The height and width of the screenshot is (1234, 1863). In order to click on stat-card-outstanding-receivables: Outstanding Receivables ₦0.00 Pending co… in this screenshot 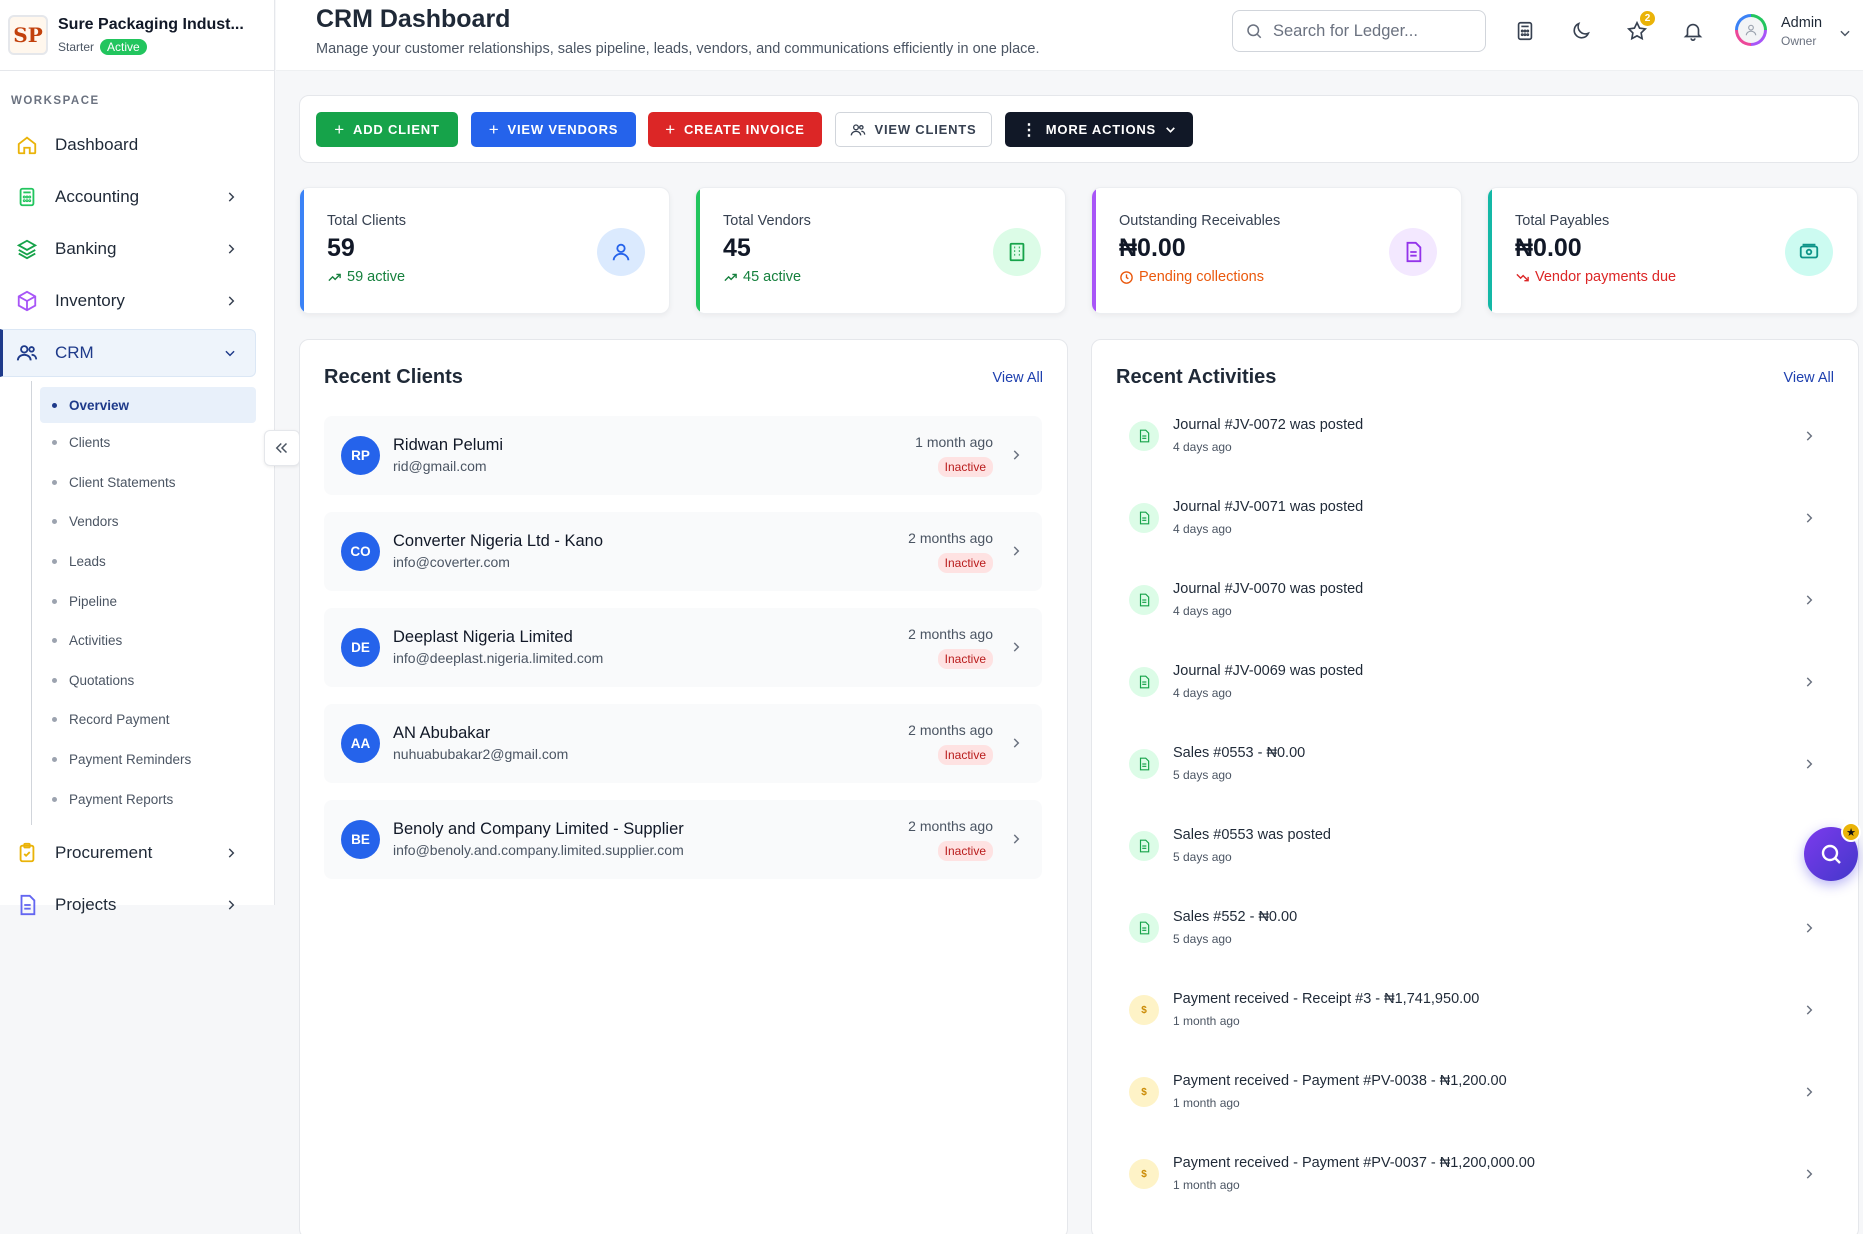, I will do `click(1276, 250)`.